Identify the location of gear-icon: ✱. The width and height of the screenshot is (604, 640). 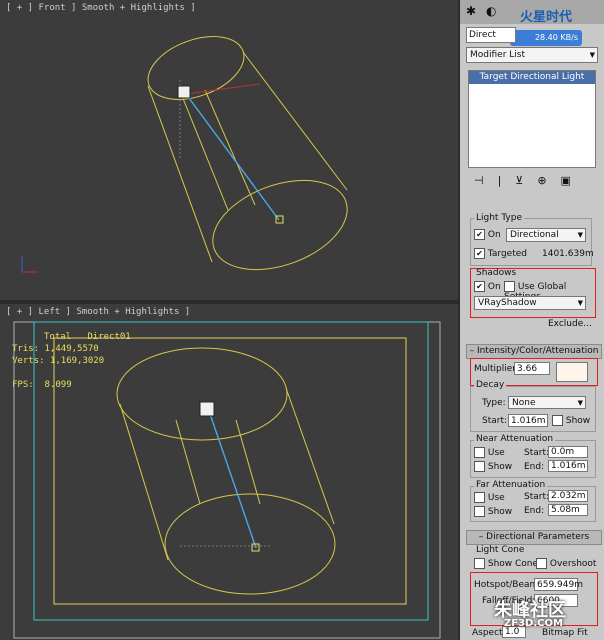
(471, 11).